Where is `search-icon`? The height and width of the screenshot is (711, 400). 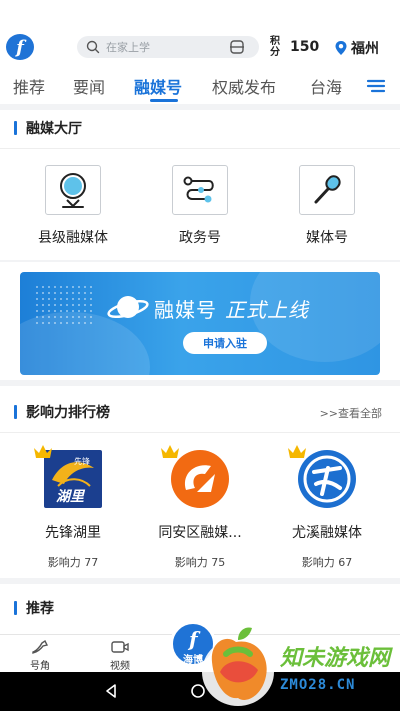
search-icon is located at coordinates (93, 47).